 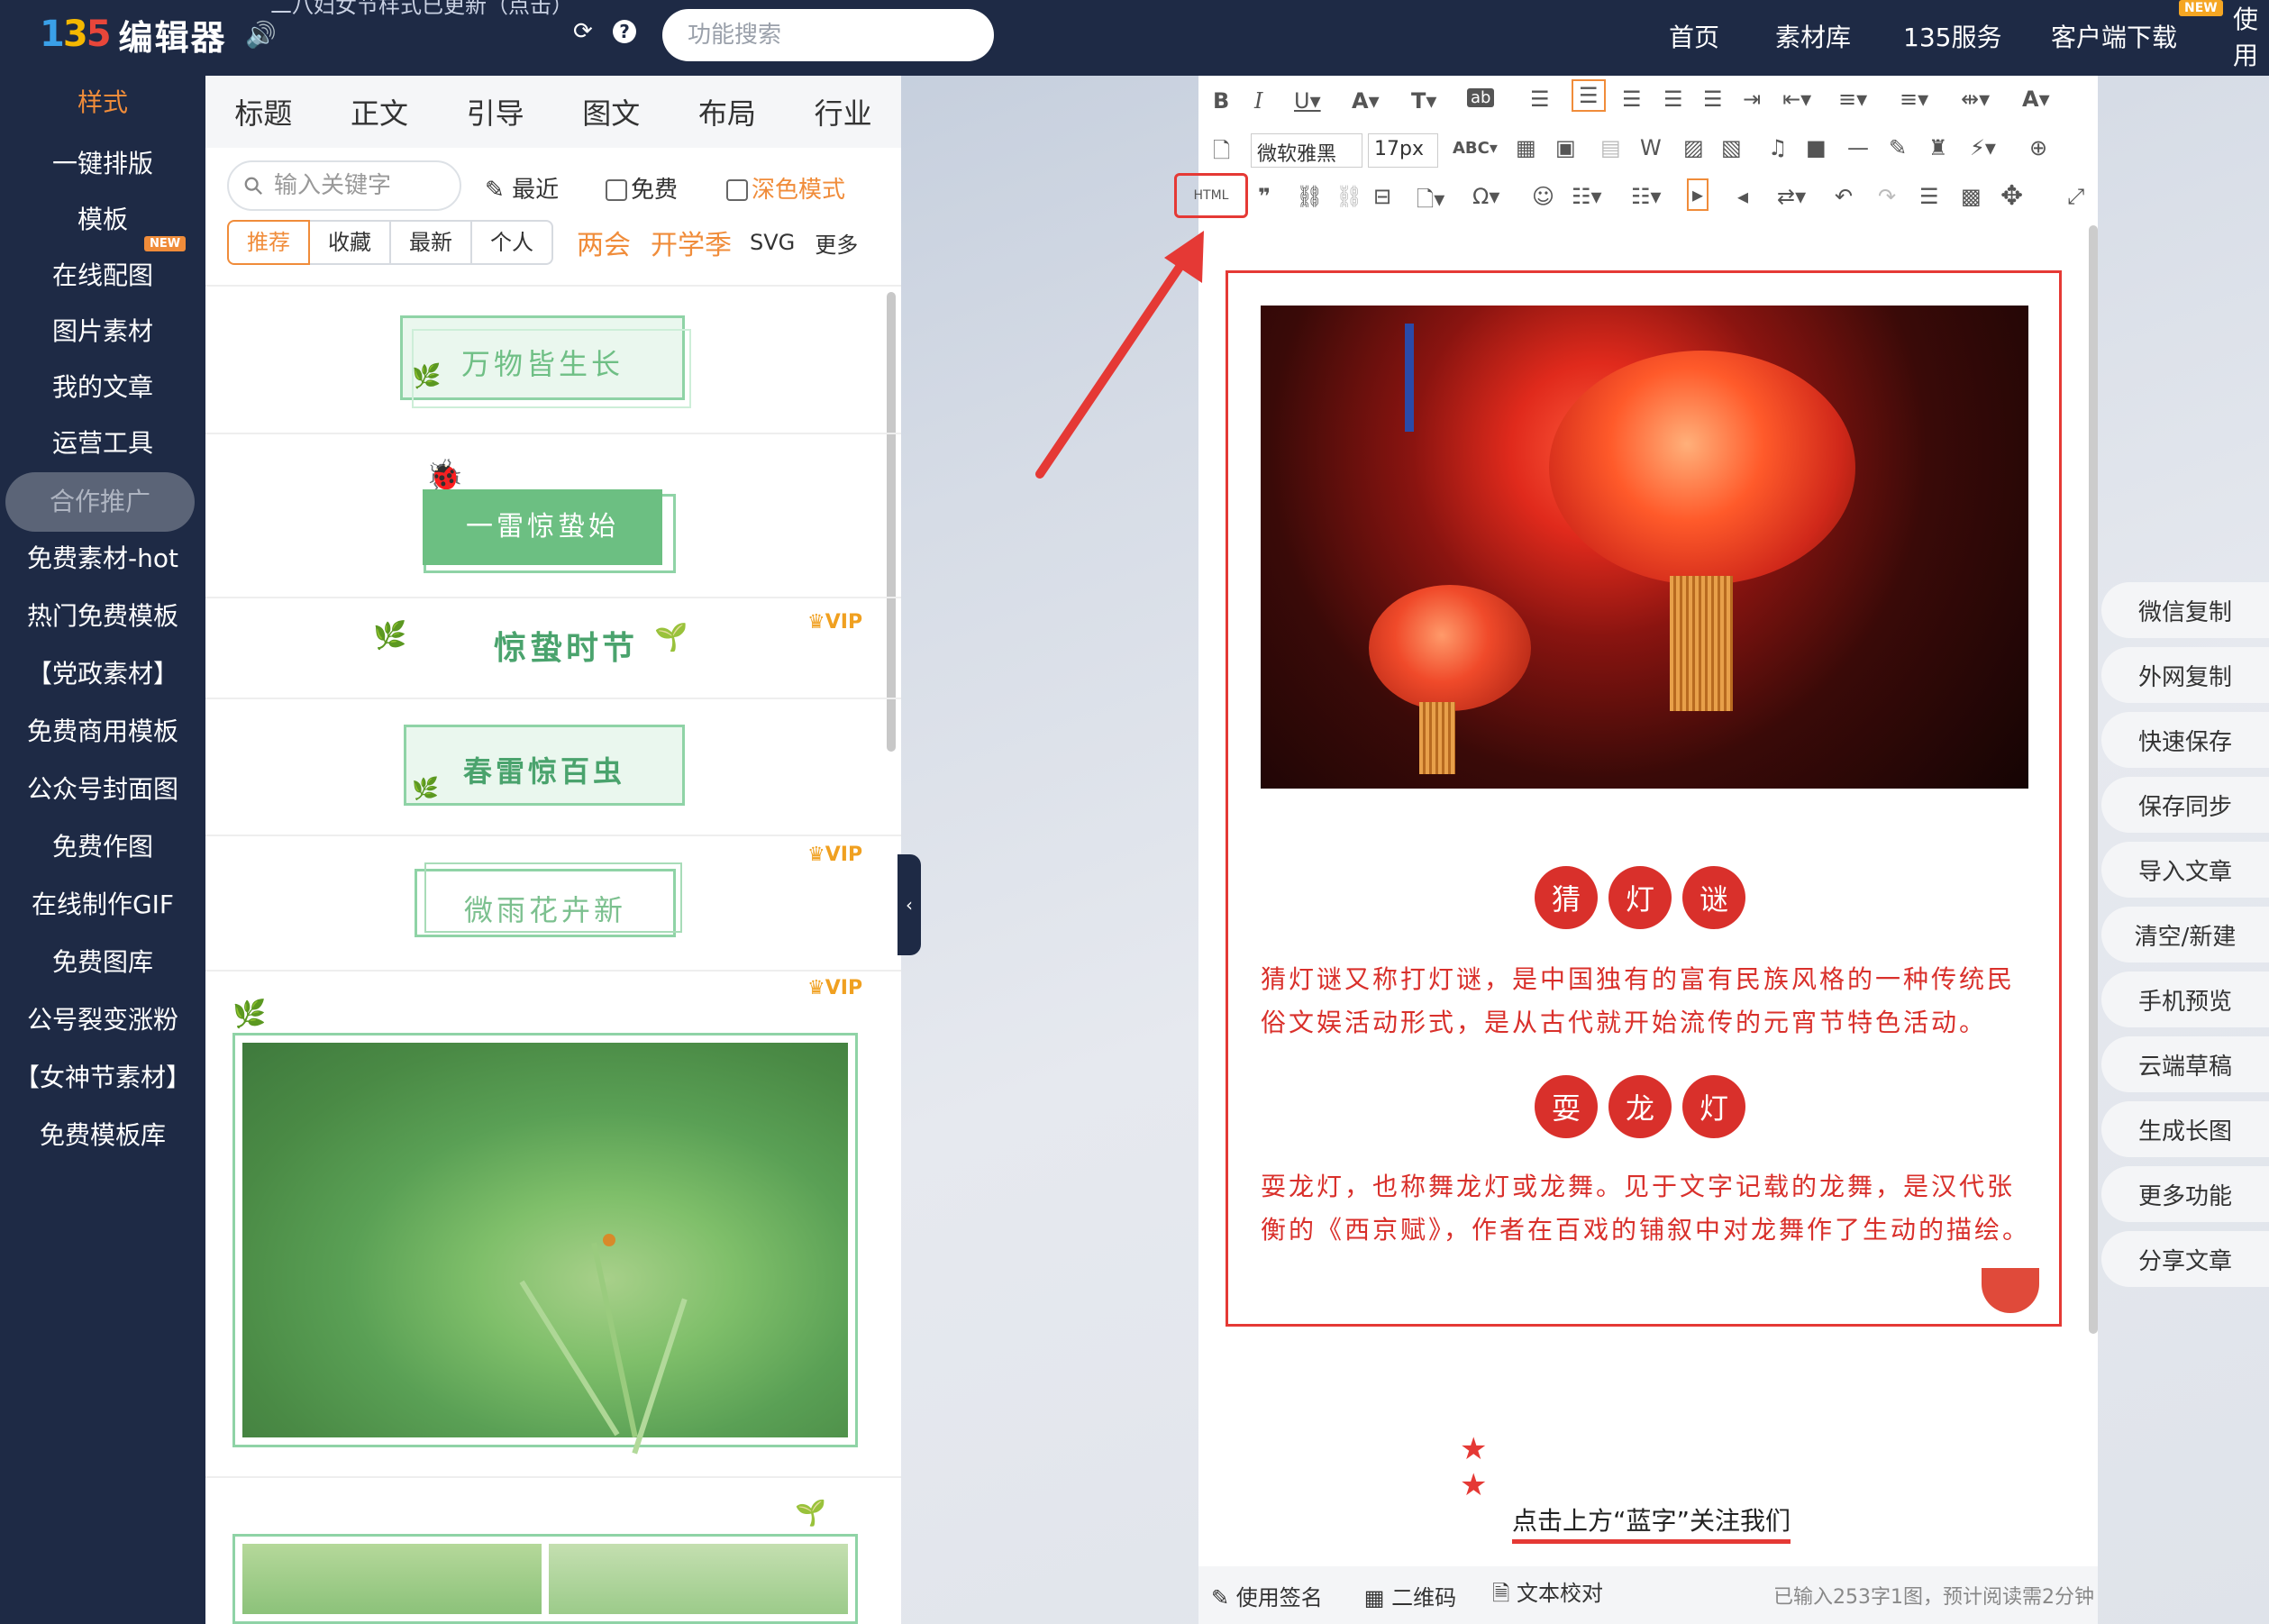 I want to click on sidebar-item-online-images: 在线配图, so click(x=102, y=276).